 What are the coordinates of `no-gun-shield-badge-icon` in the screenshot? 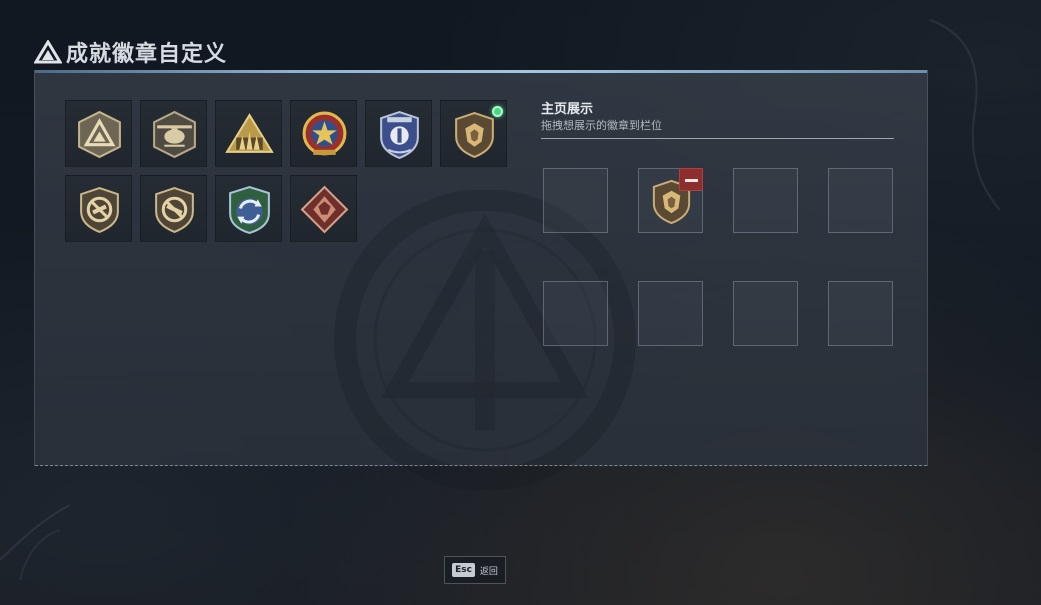 It's located at (99, 210).